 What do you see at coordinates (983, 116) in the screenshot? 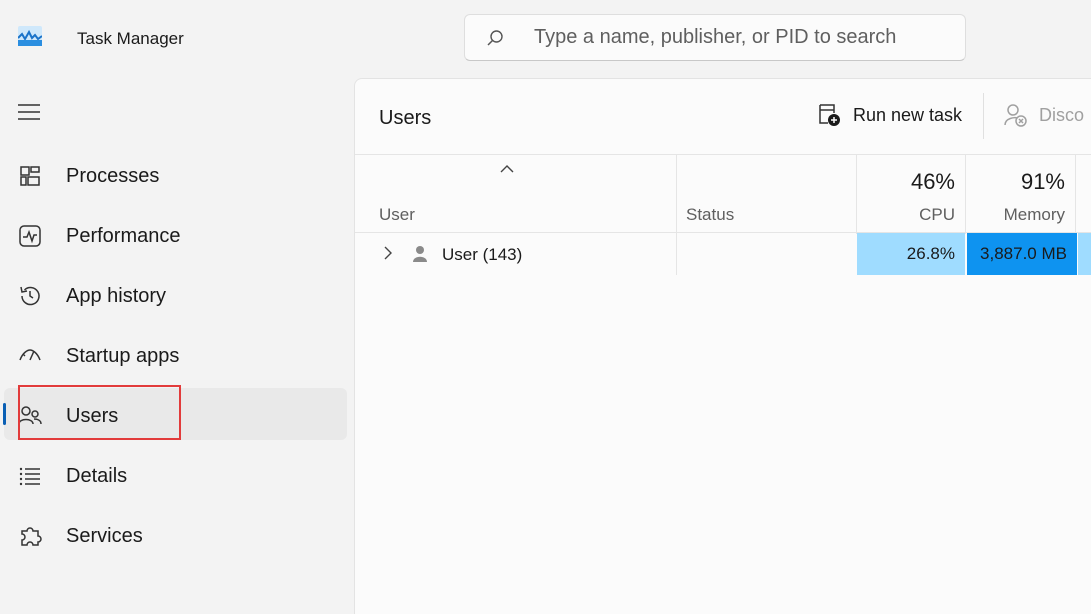
I see `toolbar-divider` at bounding box center [983, 116].